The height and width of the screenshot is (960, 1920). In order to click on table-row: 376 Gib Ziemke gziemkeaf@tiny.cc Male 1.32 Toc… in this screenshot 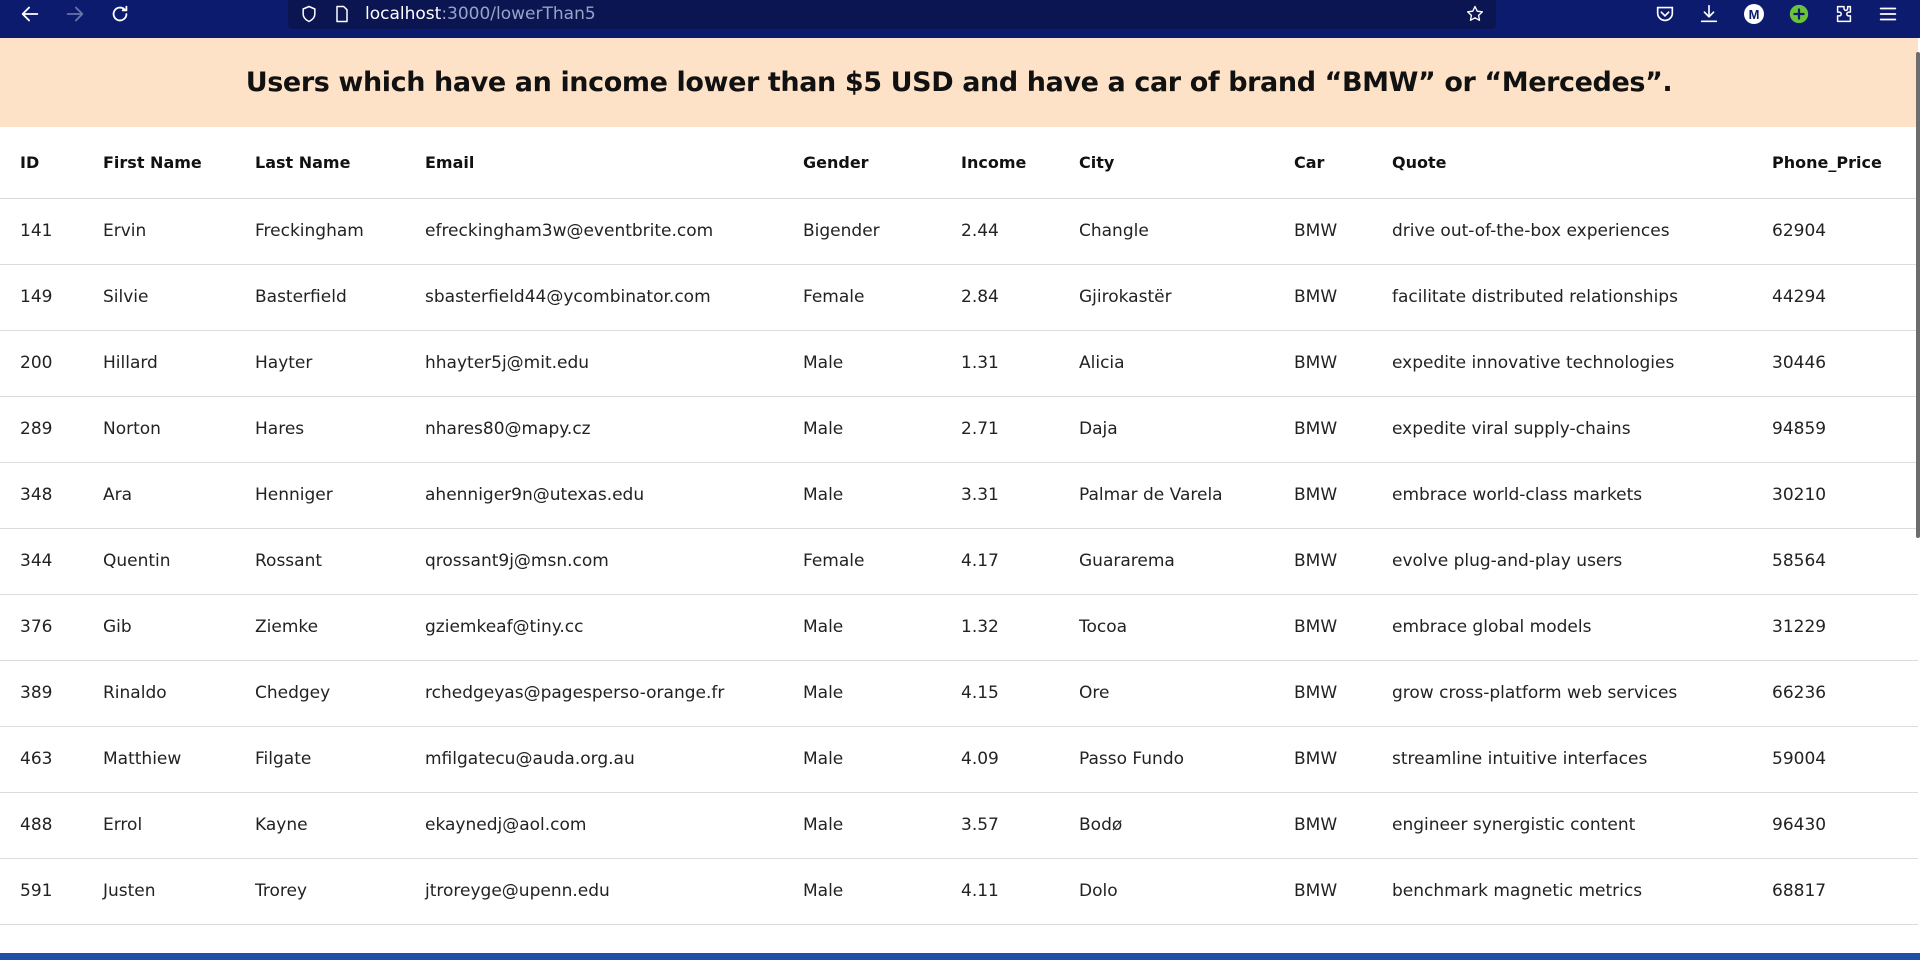, I will do `click(959, 627)`.